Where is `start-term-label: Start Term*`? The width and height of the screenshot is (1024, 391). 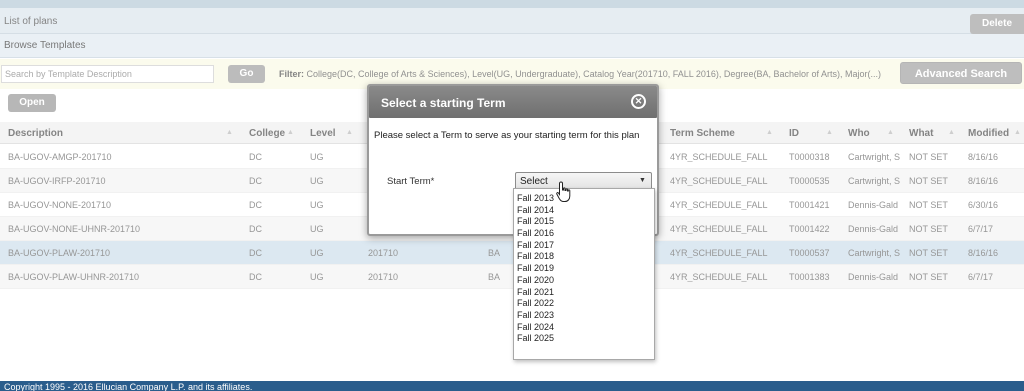 start-term-label: Start Term* is located at coordinates (411, 181).